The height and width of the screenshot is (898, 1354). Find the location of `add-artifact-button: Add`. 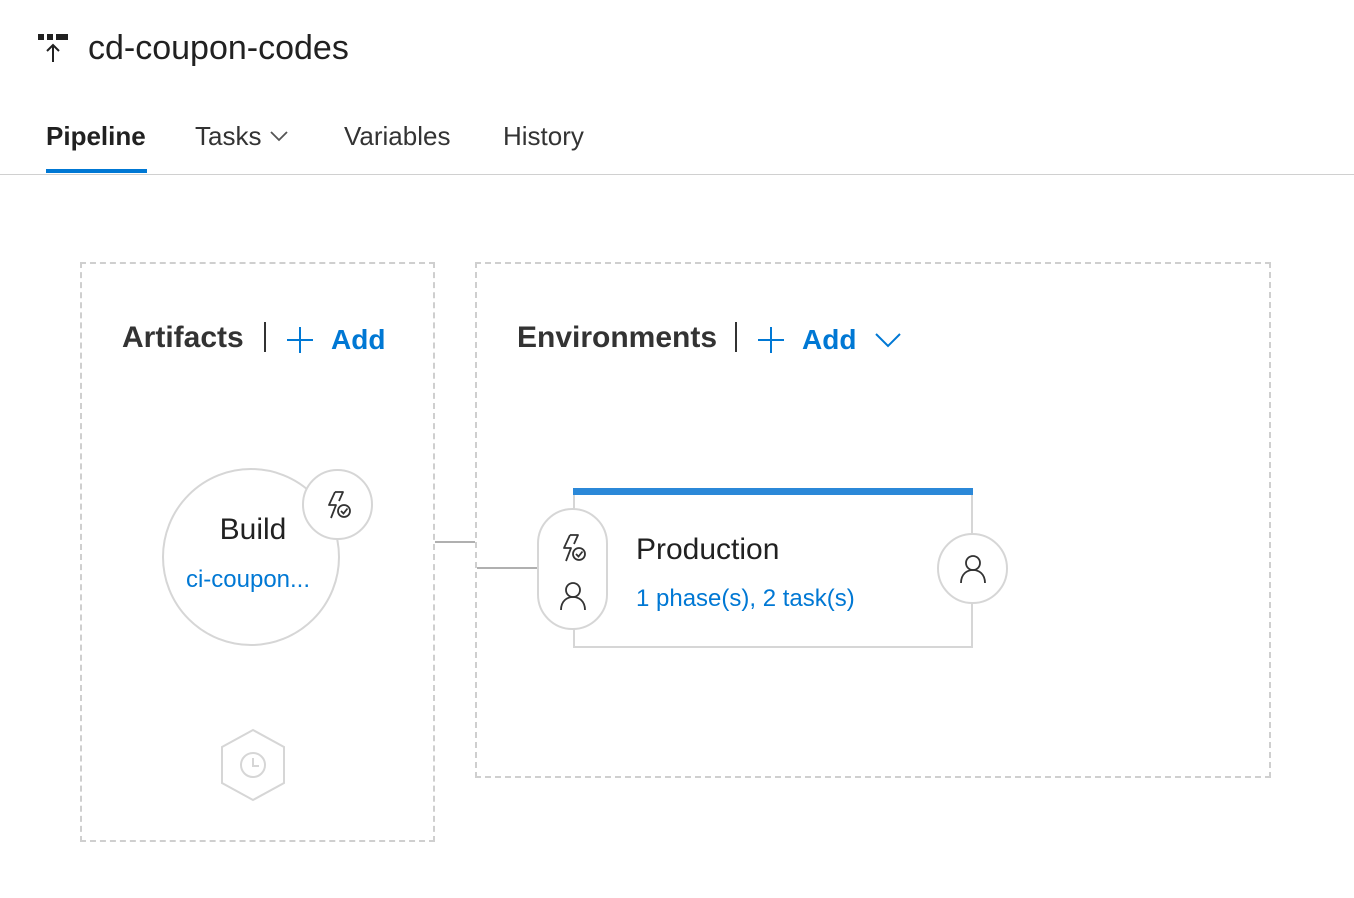

add-artifact-button: Add is located at coordinates (335, 340).